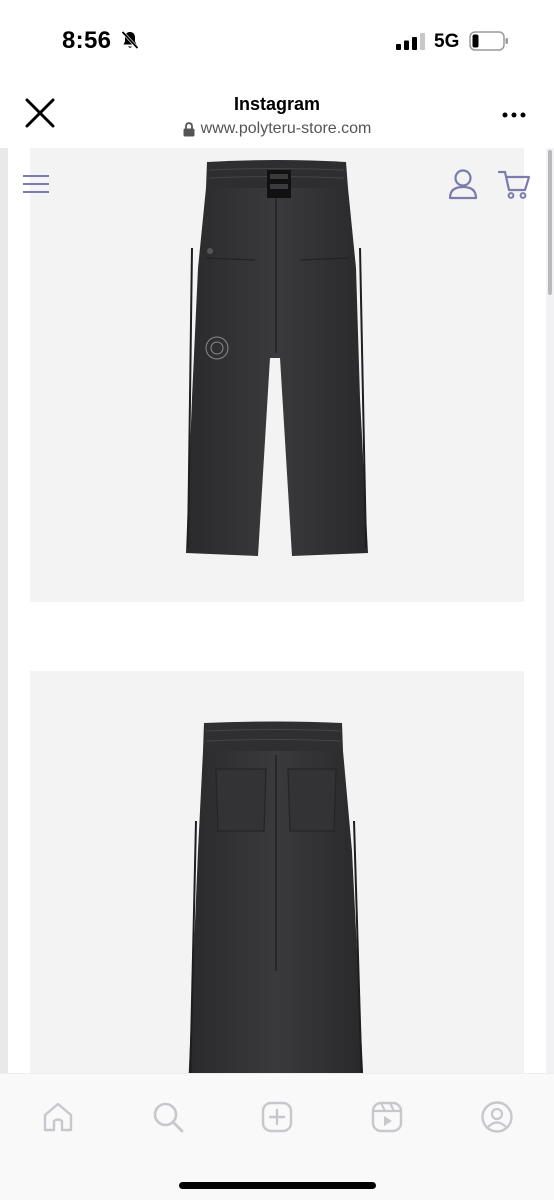 Image resolution: width=554 pixels, height=1200 pixels. I want to click on account-icon, so click(463, 184).